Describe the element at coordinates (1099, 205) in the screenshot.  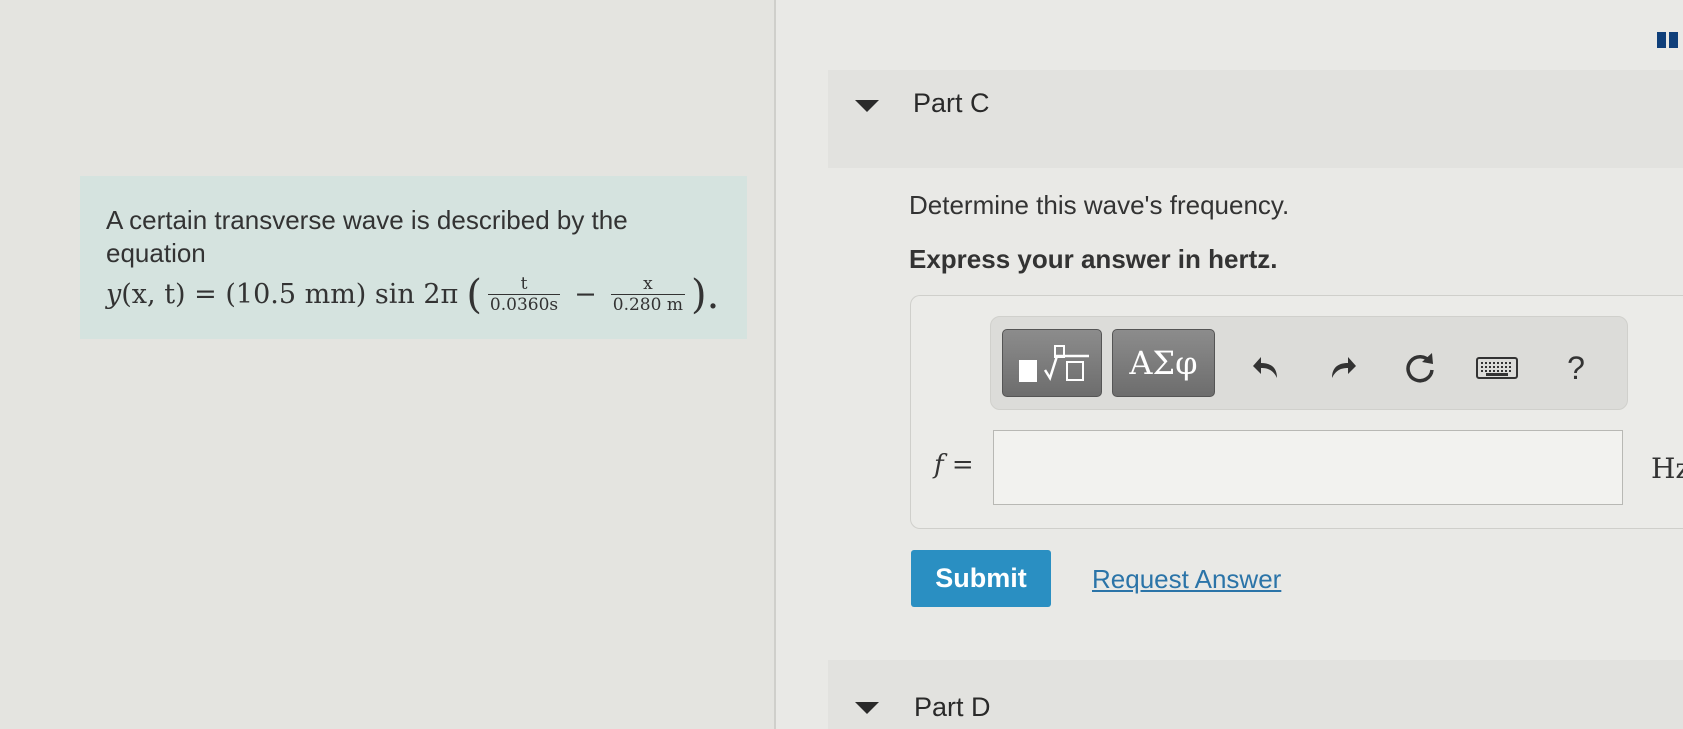
I see `question-text: Determine this wave's frequency.` at that location.